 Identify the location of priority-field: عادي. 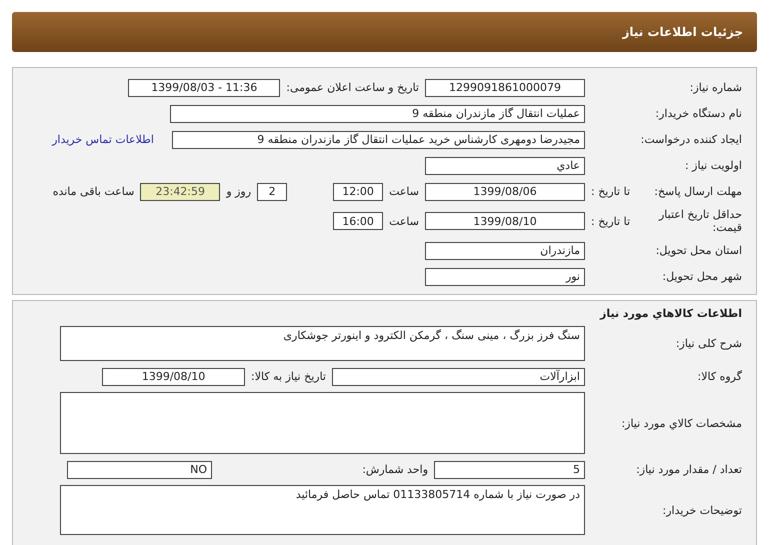
(505, 165).